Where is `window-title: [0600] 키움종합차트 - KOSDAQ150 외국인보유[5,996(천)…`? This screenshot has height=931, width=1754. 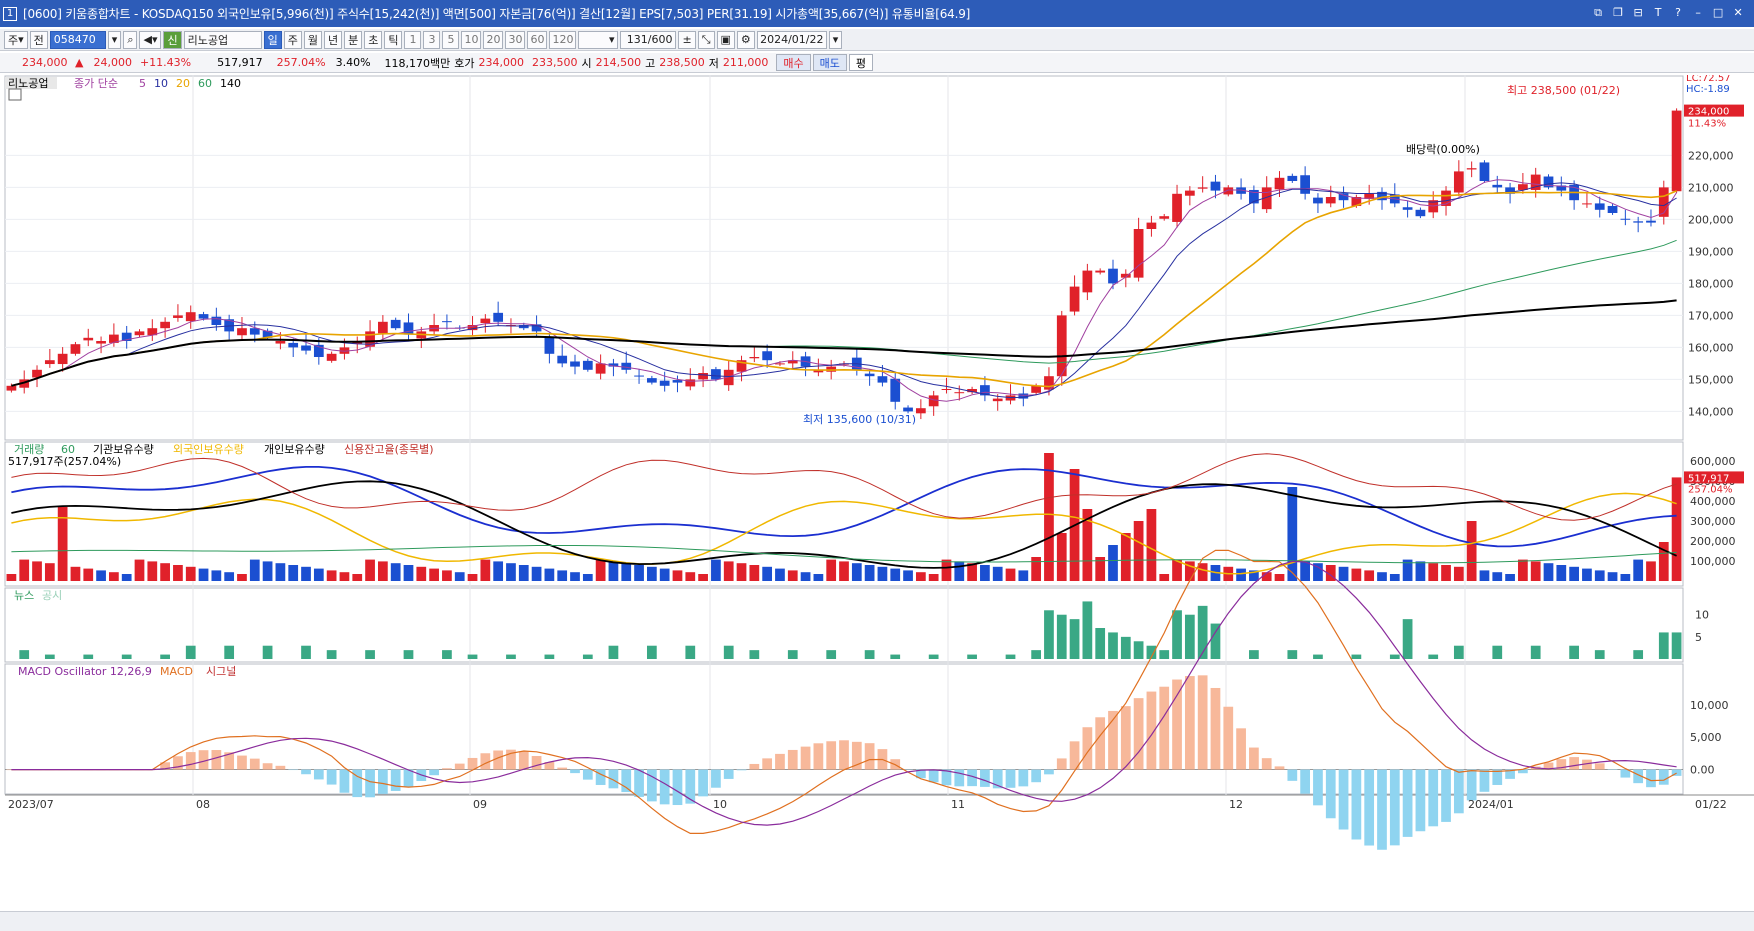
window-title: [0600] 키움종합차트 - KOSDAQ150 외국인보유[5,996(천)… is located at coordinates (497, 14).